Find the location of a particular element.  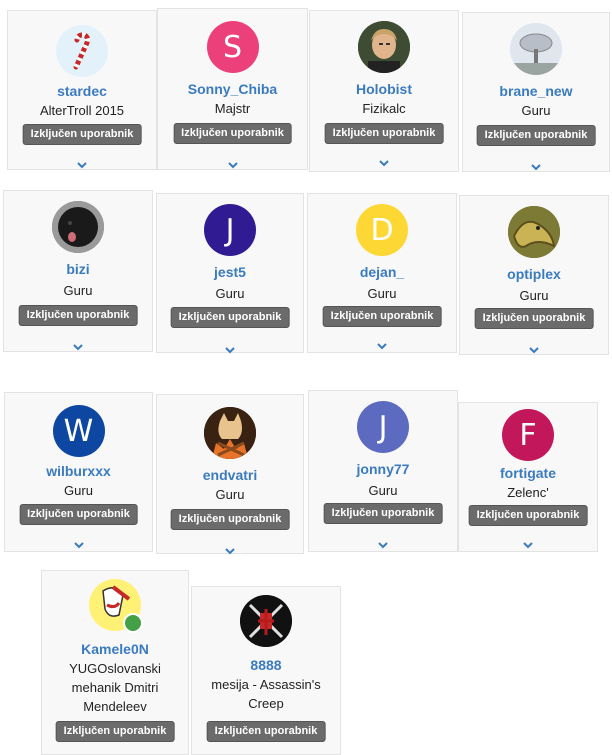

username-link: dejan_ is located at coordinates (382, 272).